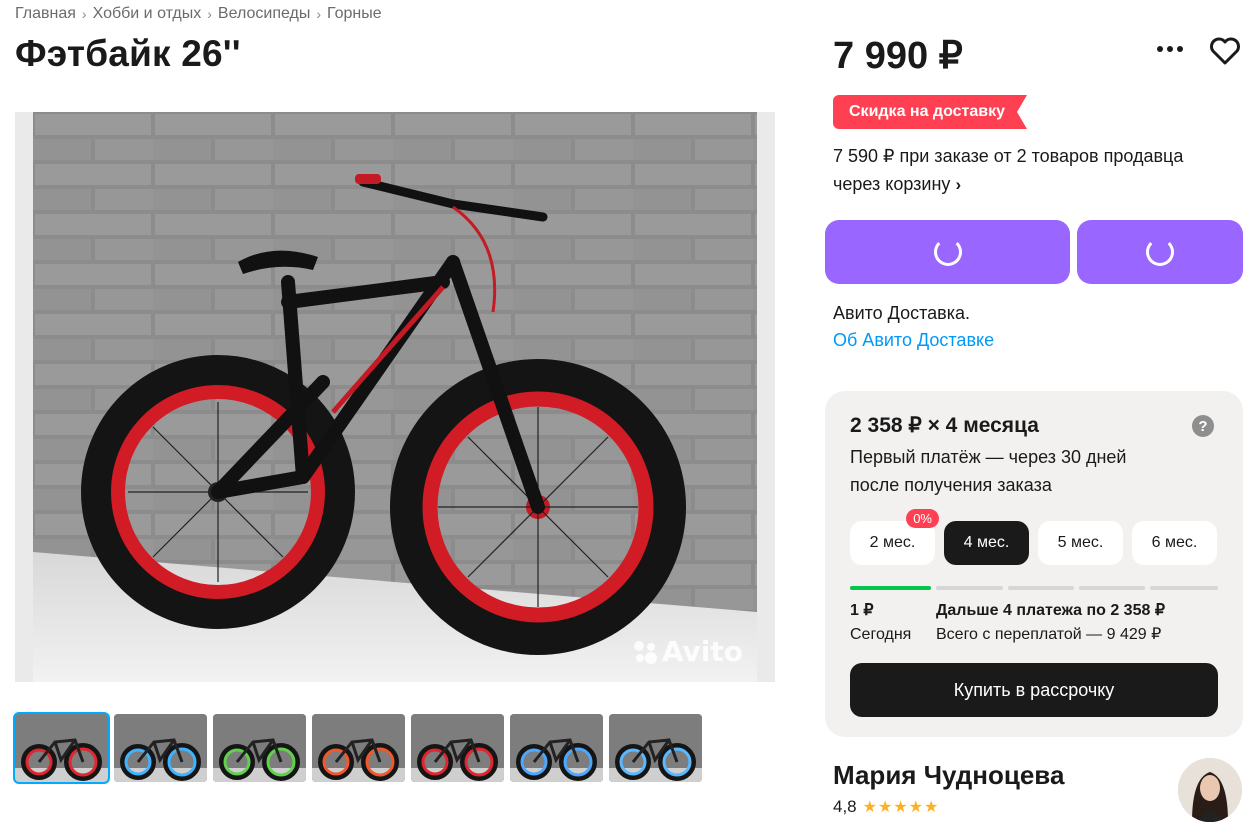 Image resolution: width=1253 pixels, height=822 pixels. Describe the element at coordinates (901, 313) in the screenshot. I see `delivery-text: Авито Доставка.` at that location.